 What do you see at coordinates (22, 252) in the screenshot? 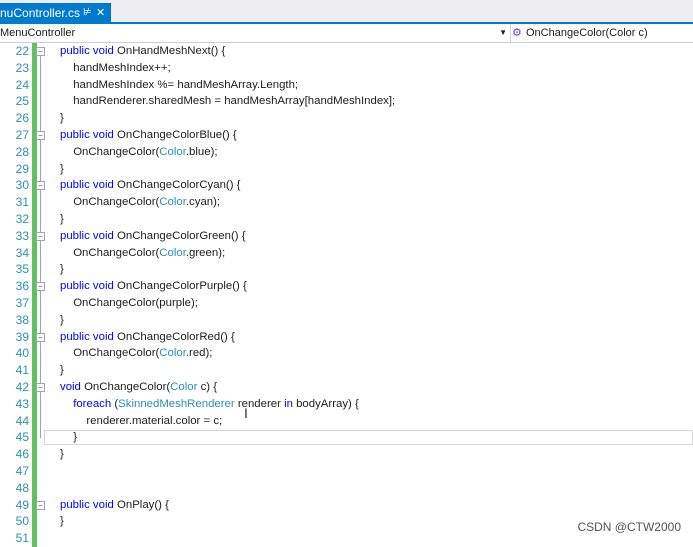
I see `line-number: 34` at bounding box center [22, 252].